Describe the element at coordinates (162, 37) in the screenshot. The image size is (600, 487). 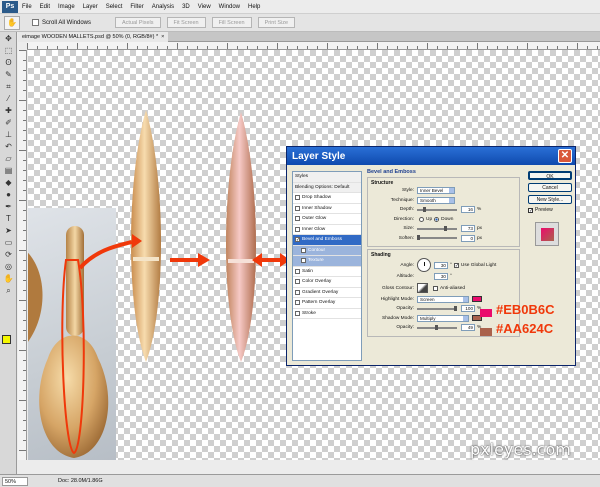
I see `close-icon: ×` at that location.